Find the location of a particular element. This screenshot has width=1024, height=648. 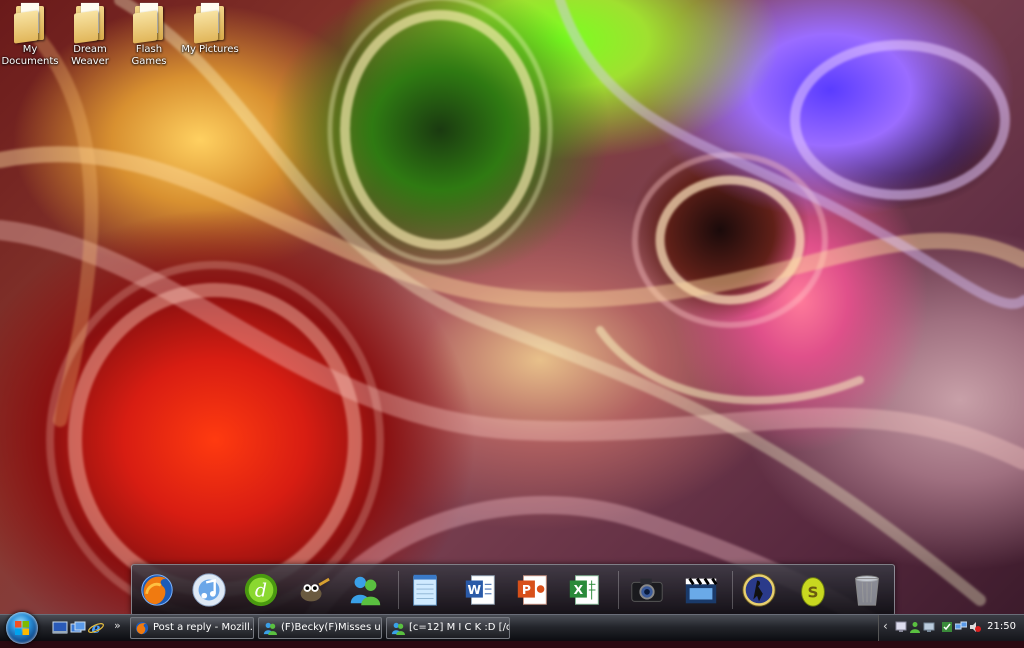

powerpoint-icon: P is located at coordinates (532, 590).